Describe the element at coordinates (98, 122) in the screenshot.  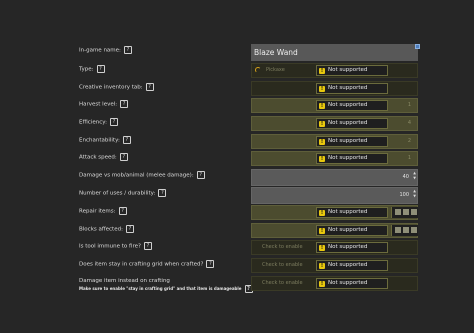
I see `label-efficiency: Efficiency:?` at that location.